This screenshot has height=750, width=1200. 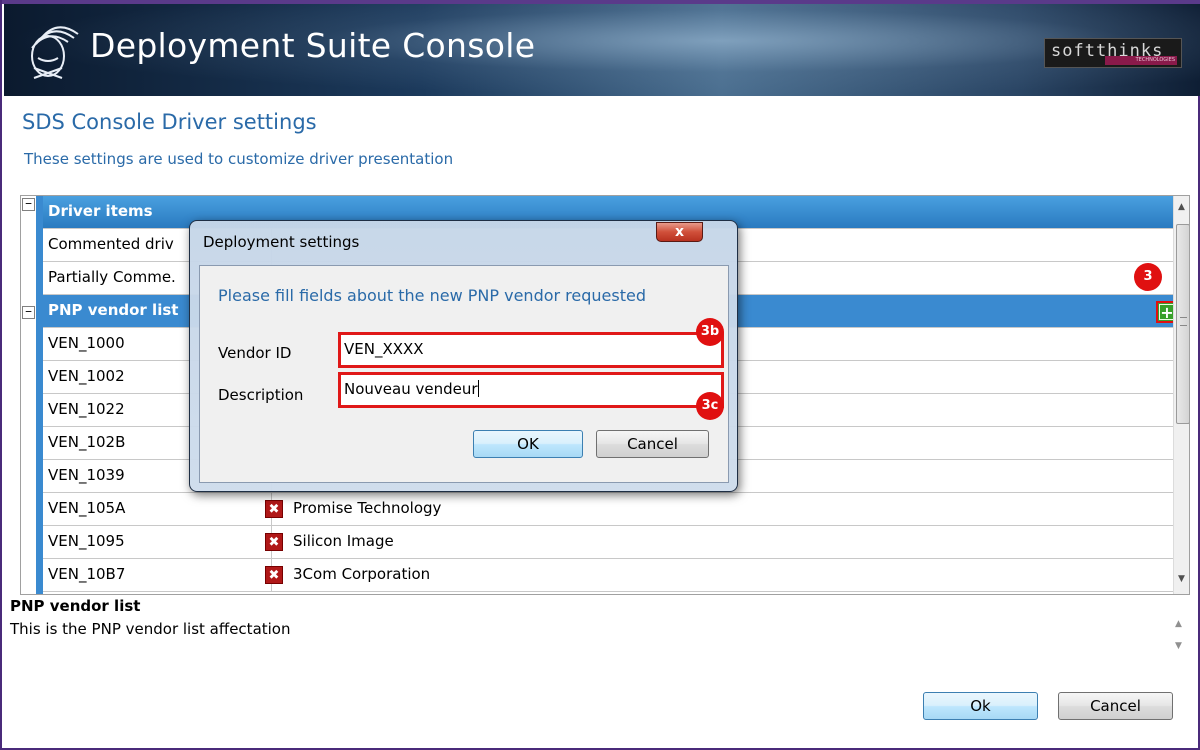 I want to click on property-name: Partially Comme., so click(x=112, y=277).